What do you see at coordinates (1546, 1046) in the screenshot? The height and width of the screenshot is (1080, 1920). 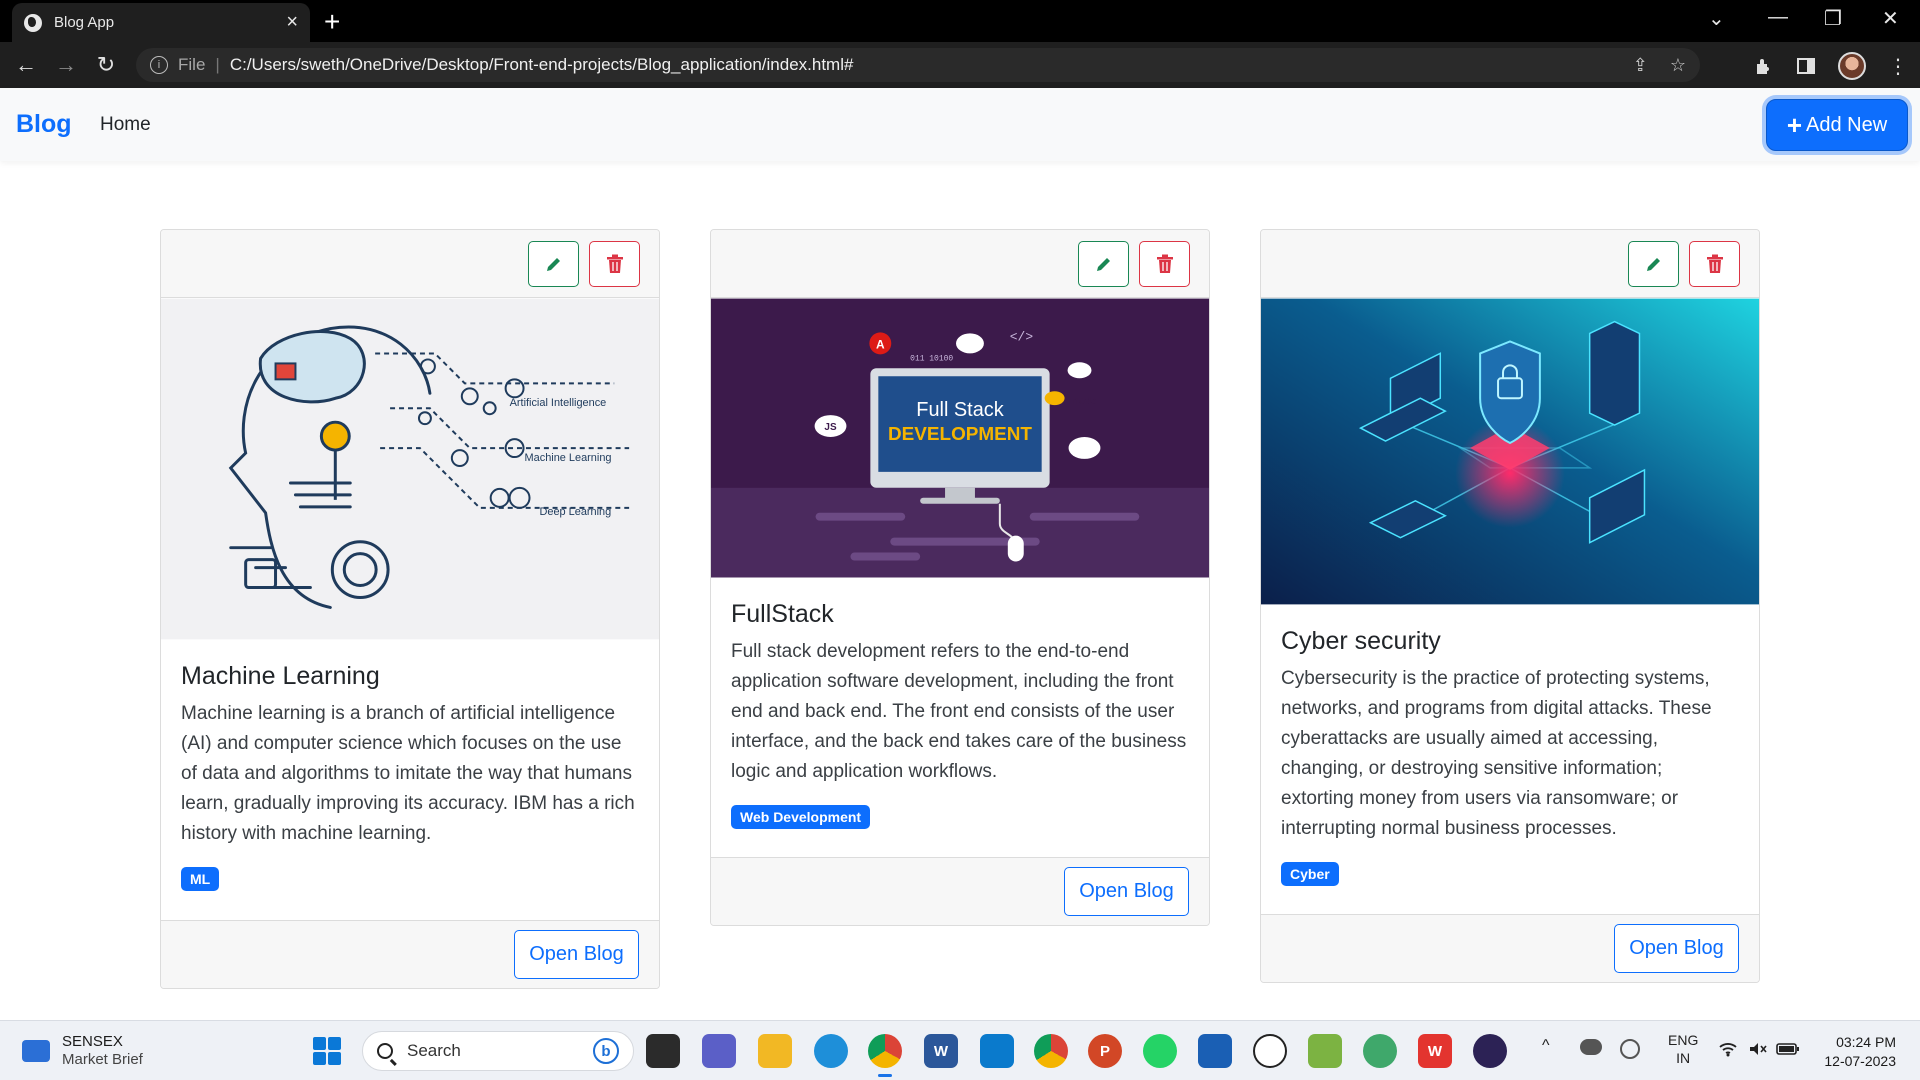 I see `tray-chevron-icon: ^` at bounding box center [1546, 1046].